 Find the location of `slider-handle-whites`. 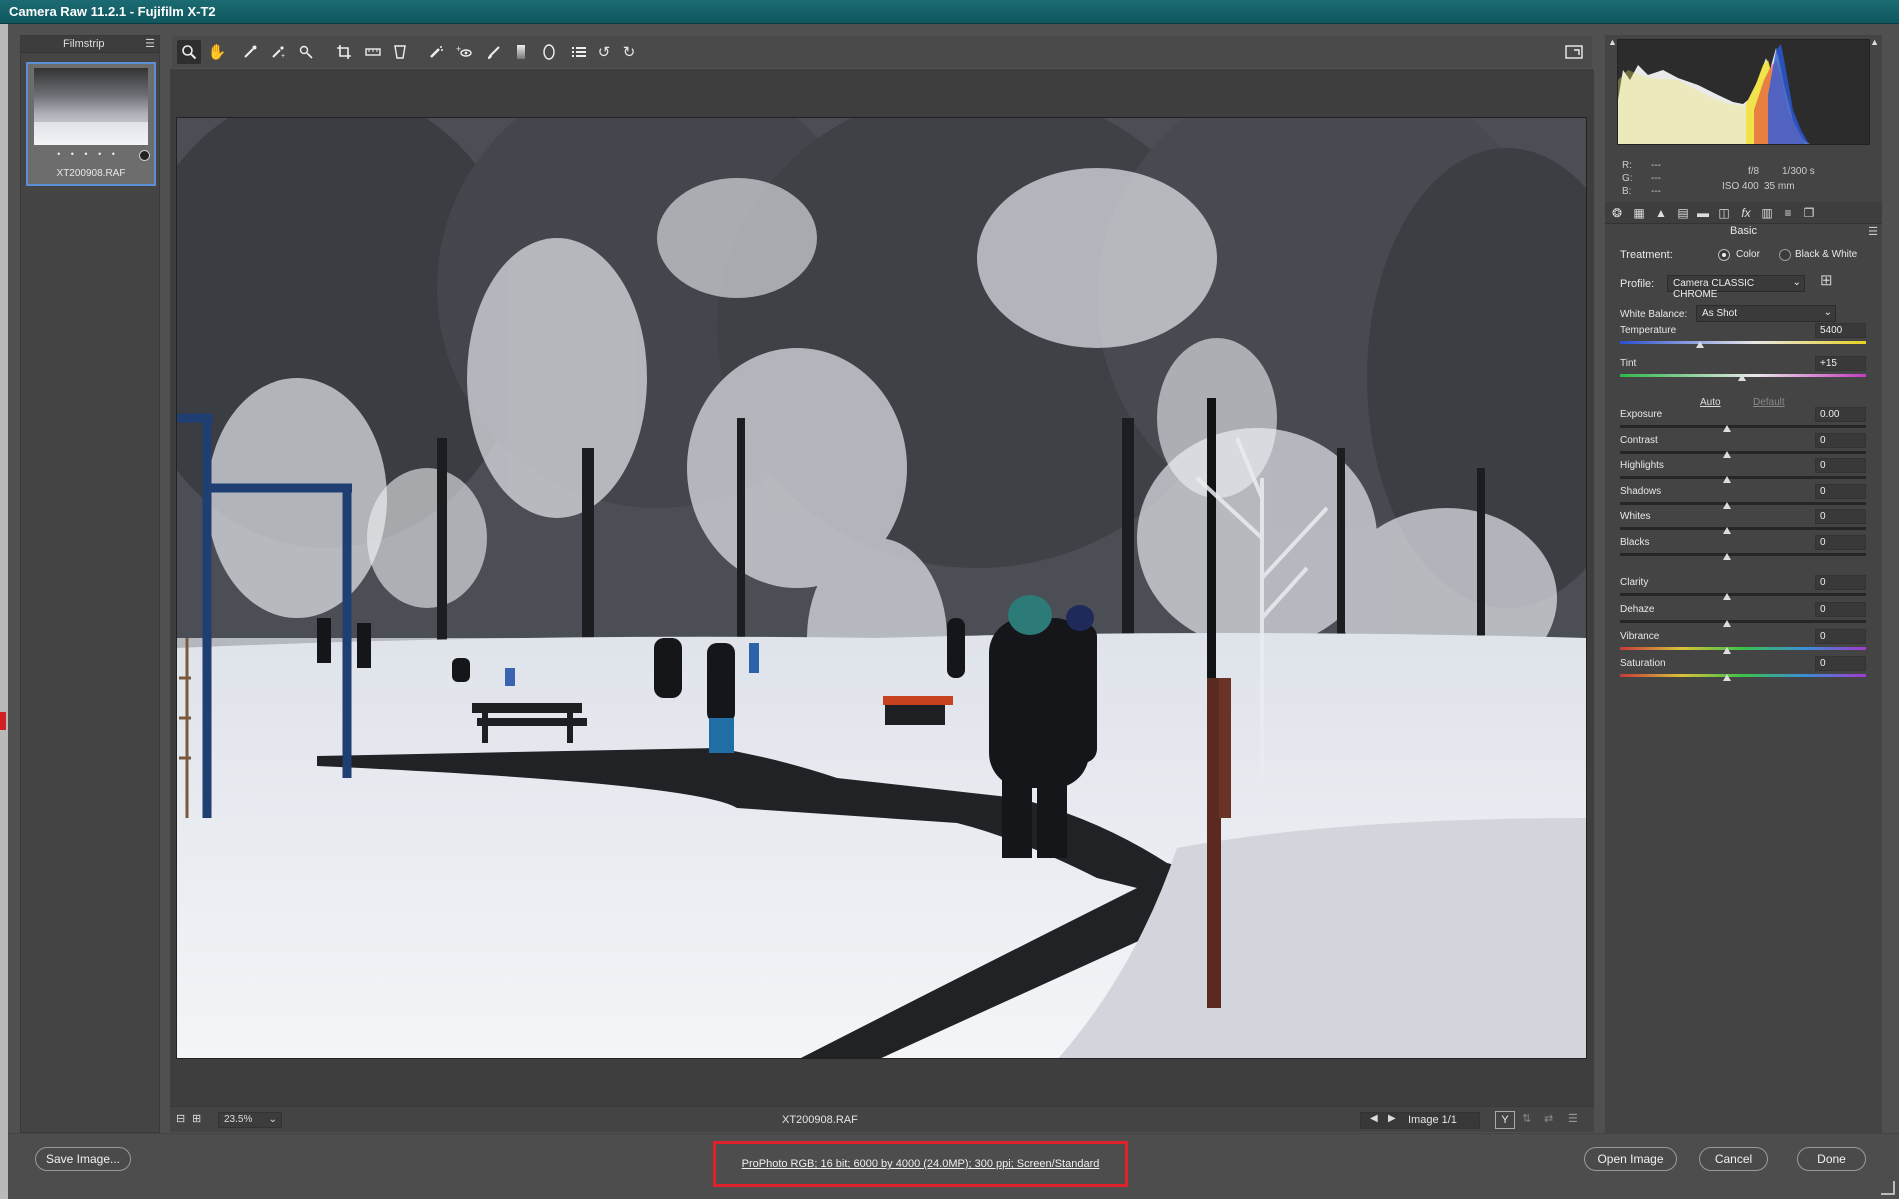

slider-handle-whites is located at coordinates (1727, 530).